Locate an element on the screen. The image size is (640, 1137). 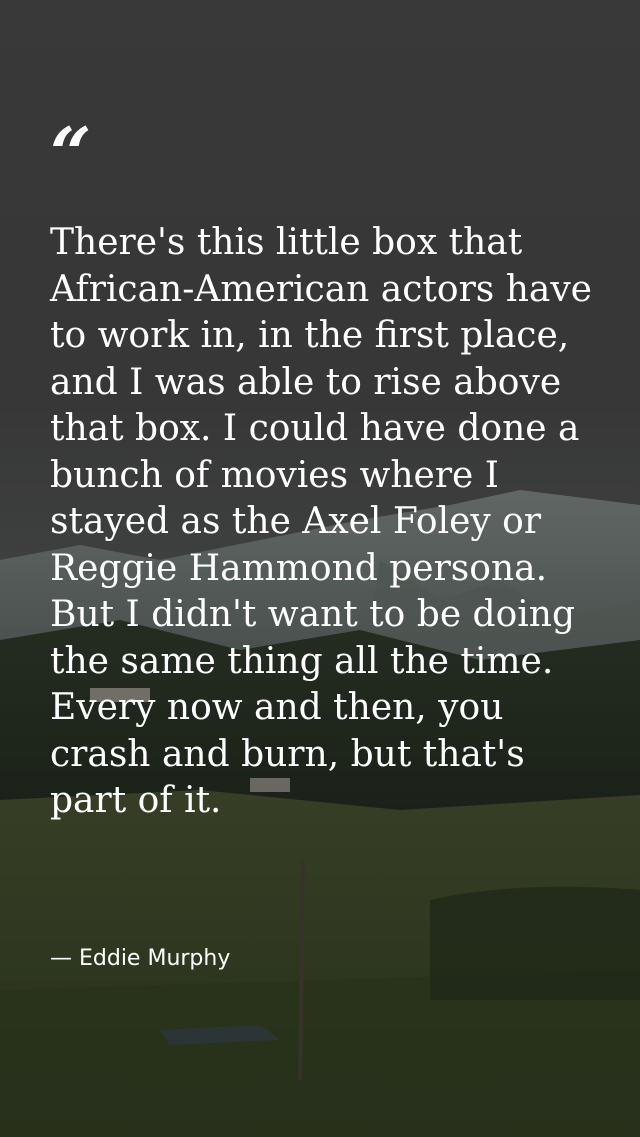
quote-mark-icon: “ is located at coordinates (71, 153).